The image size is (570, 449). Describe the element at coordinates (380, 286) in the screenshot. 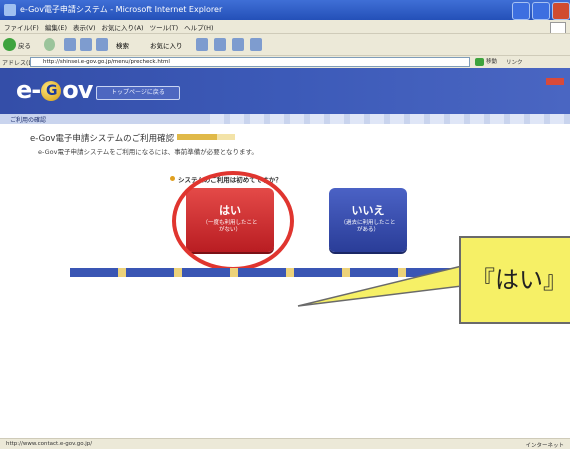

I see `callout-pointer` at that location.